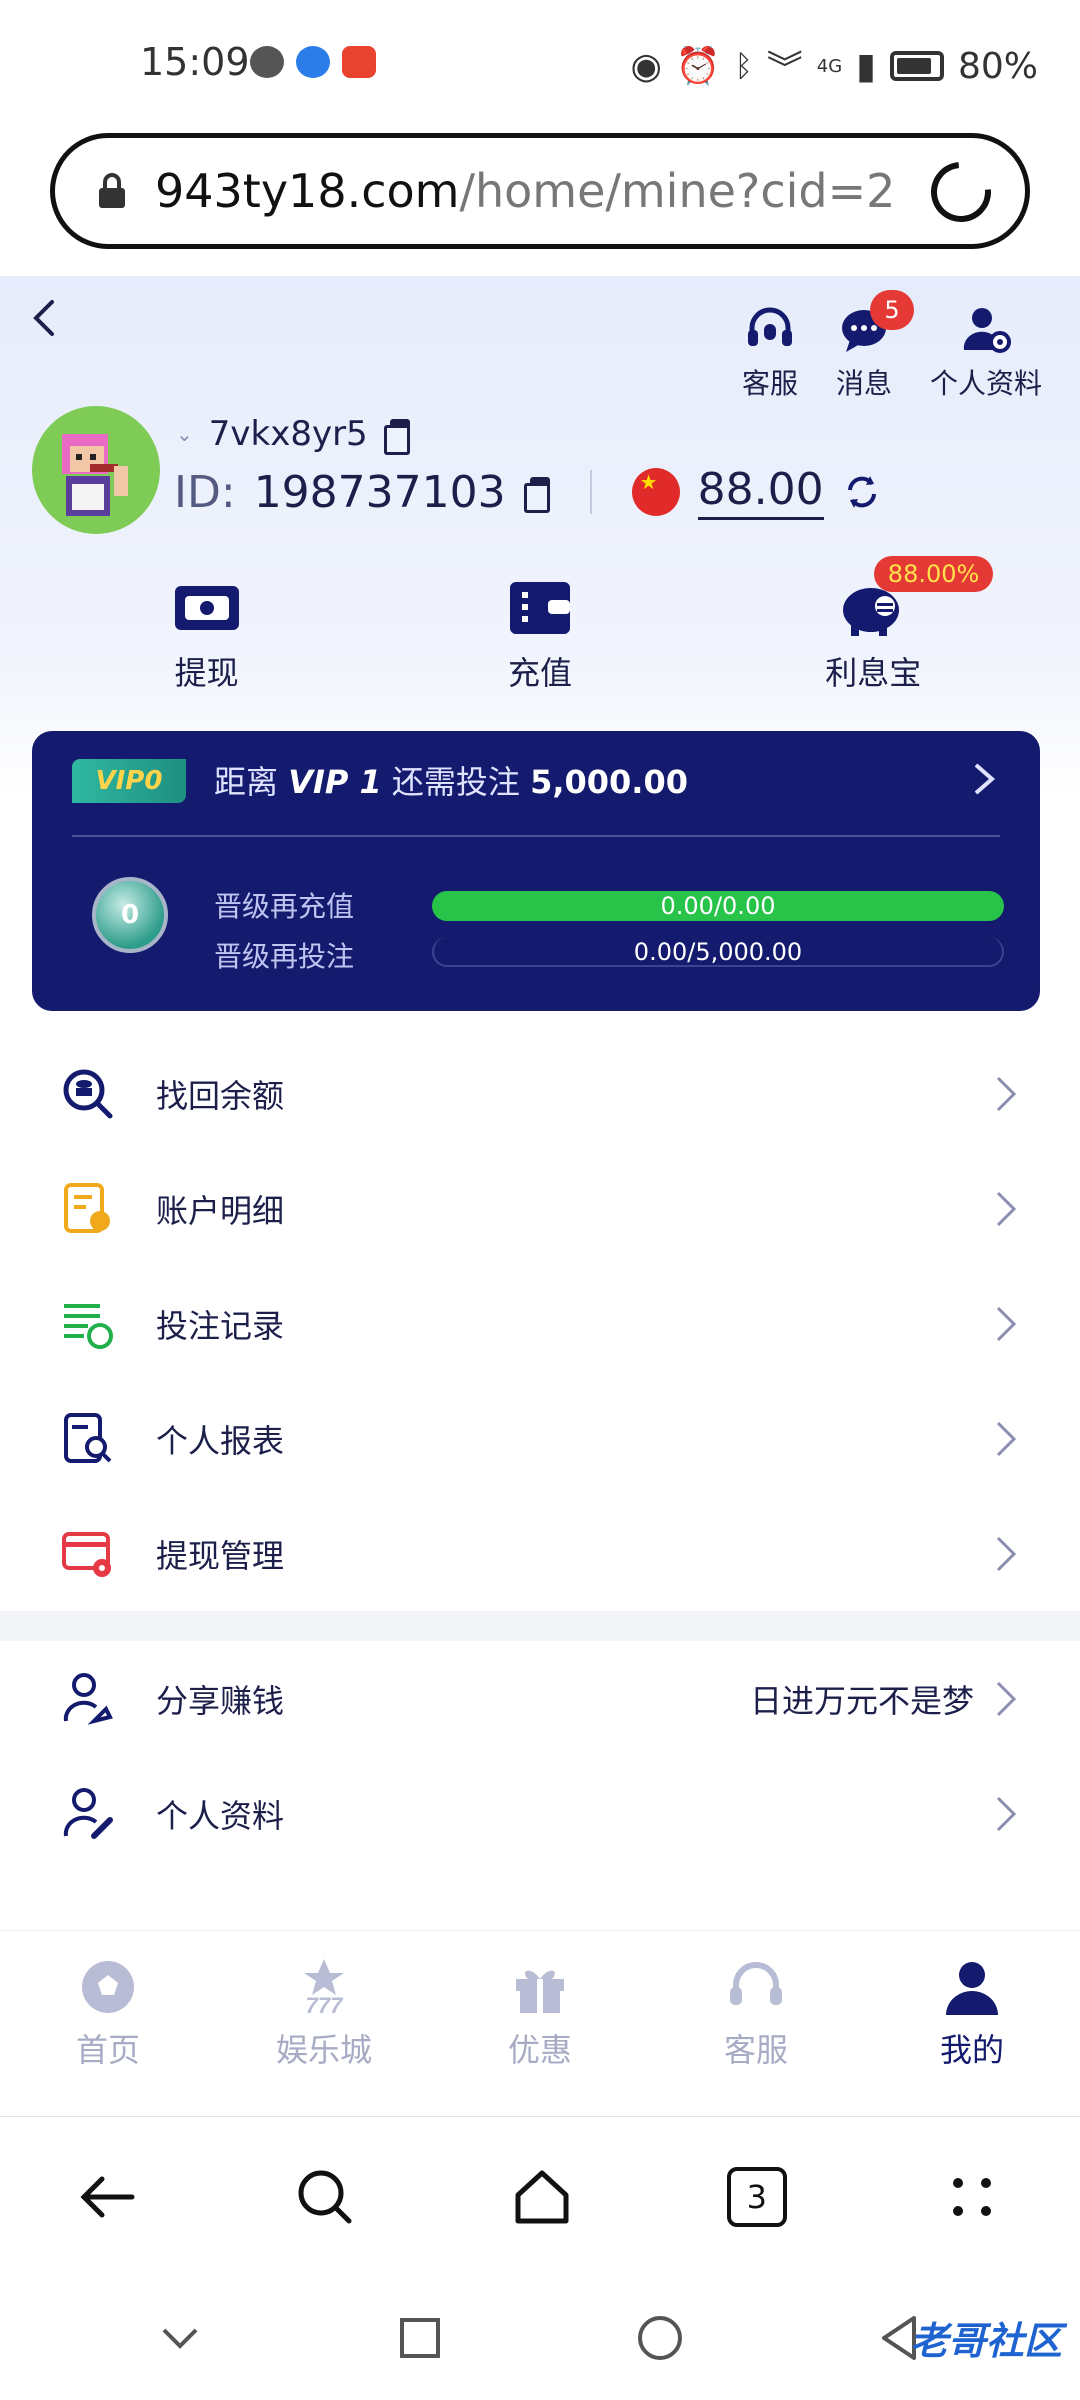 The image size is (1080, 2400). Describe the element at coordinates (207, 635) in the screenshot. I see `withdraw-button: 提现` at that location.